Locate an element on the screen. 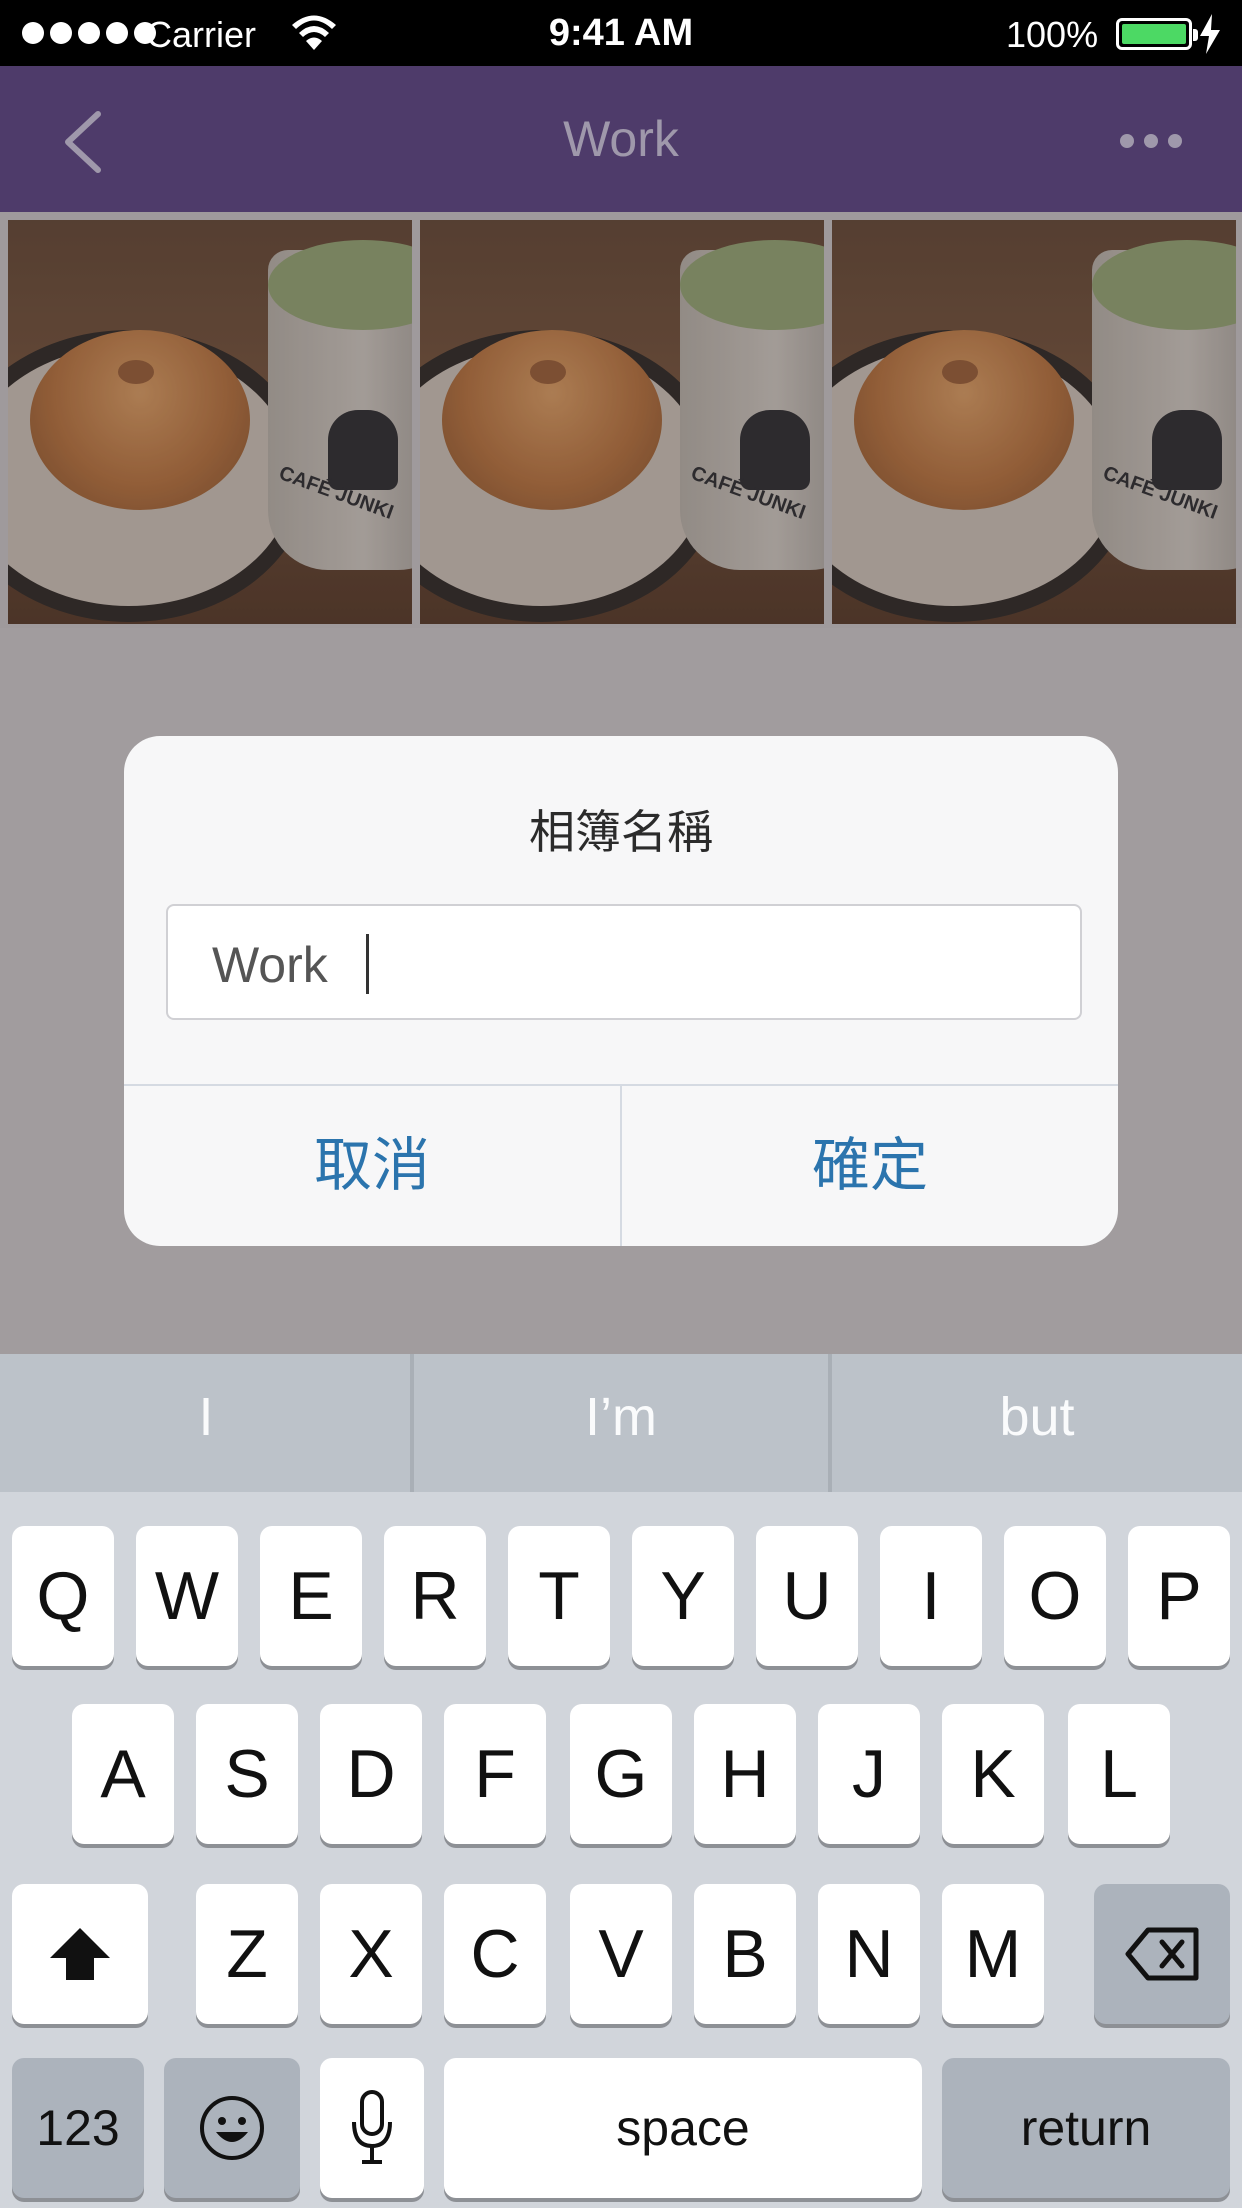 The height and width of the screenshot is (2208, 1242). return-key: return is located at coordinates (1086, 2128).